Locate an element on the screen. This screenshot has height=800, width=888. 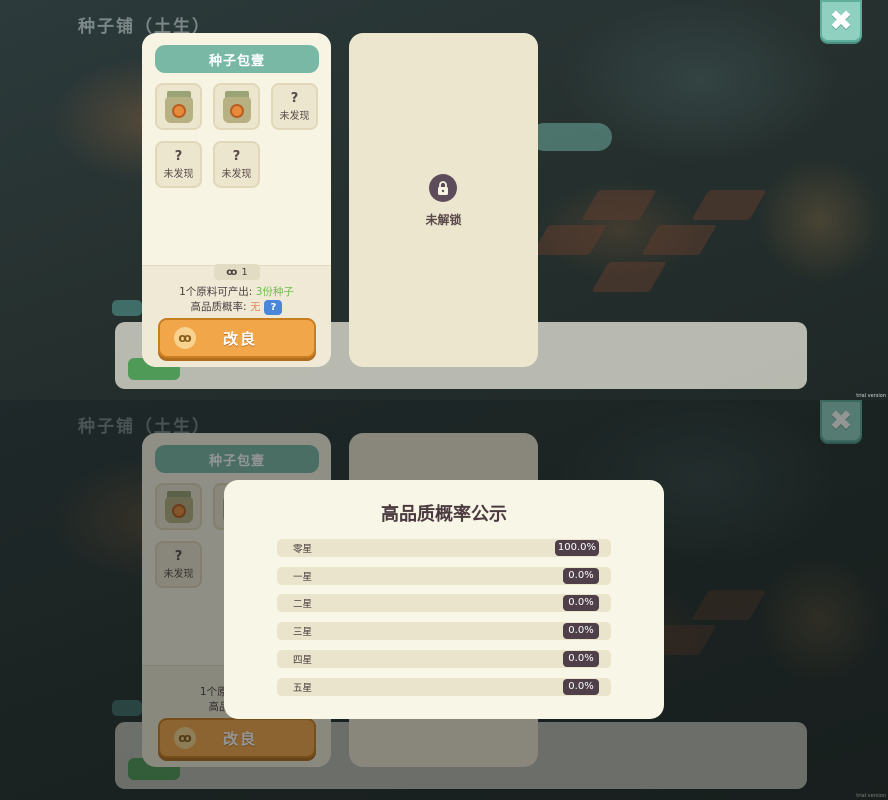
trial-version-text: trial version is located at coordinates (871, 396).